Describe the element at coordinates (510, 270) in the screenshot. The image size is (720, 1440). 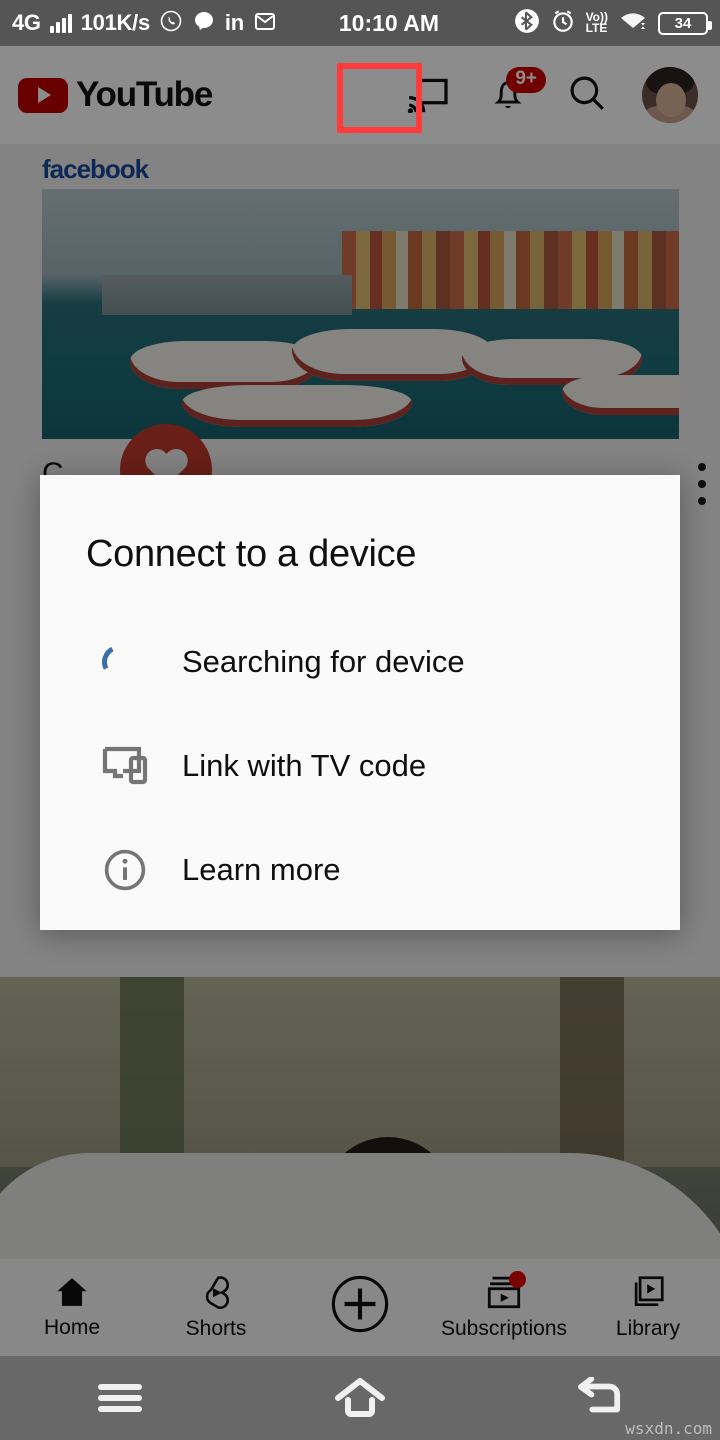
I see `harbor-buildings` at that location.